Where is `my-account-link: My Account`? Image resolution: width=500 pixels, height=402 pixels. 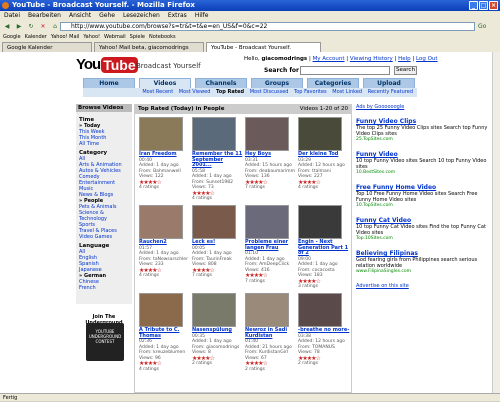 my-account-link: My Account is located at coordinates (329, 59).